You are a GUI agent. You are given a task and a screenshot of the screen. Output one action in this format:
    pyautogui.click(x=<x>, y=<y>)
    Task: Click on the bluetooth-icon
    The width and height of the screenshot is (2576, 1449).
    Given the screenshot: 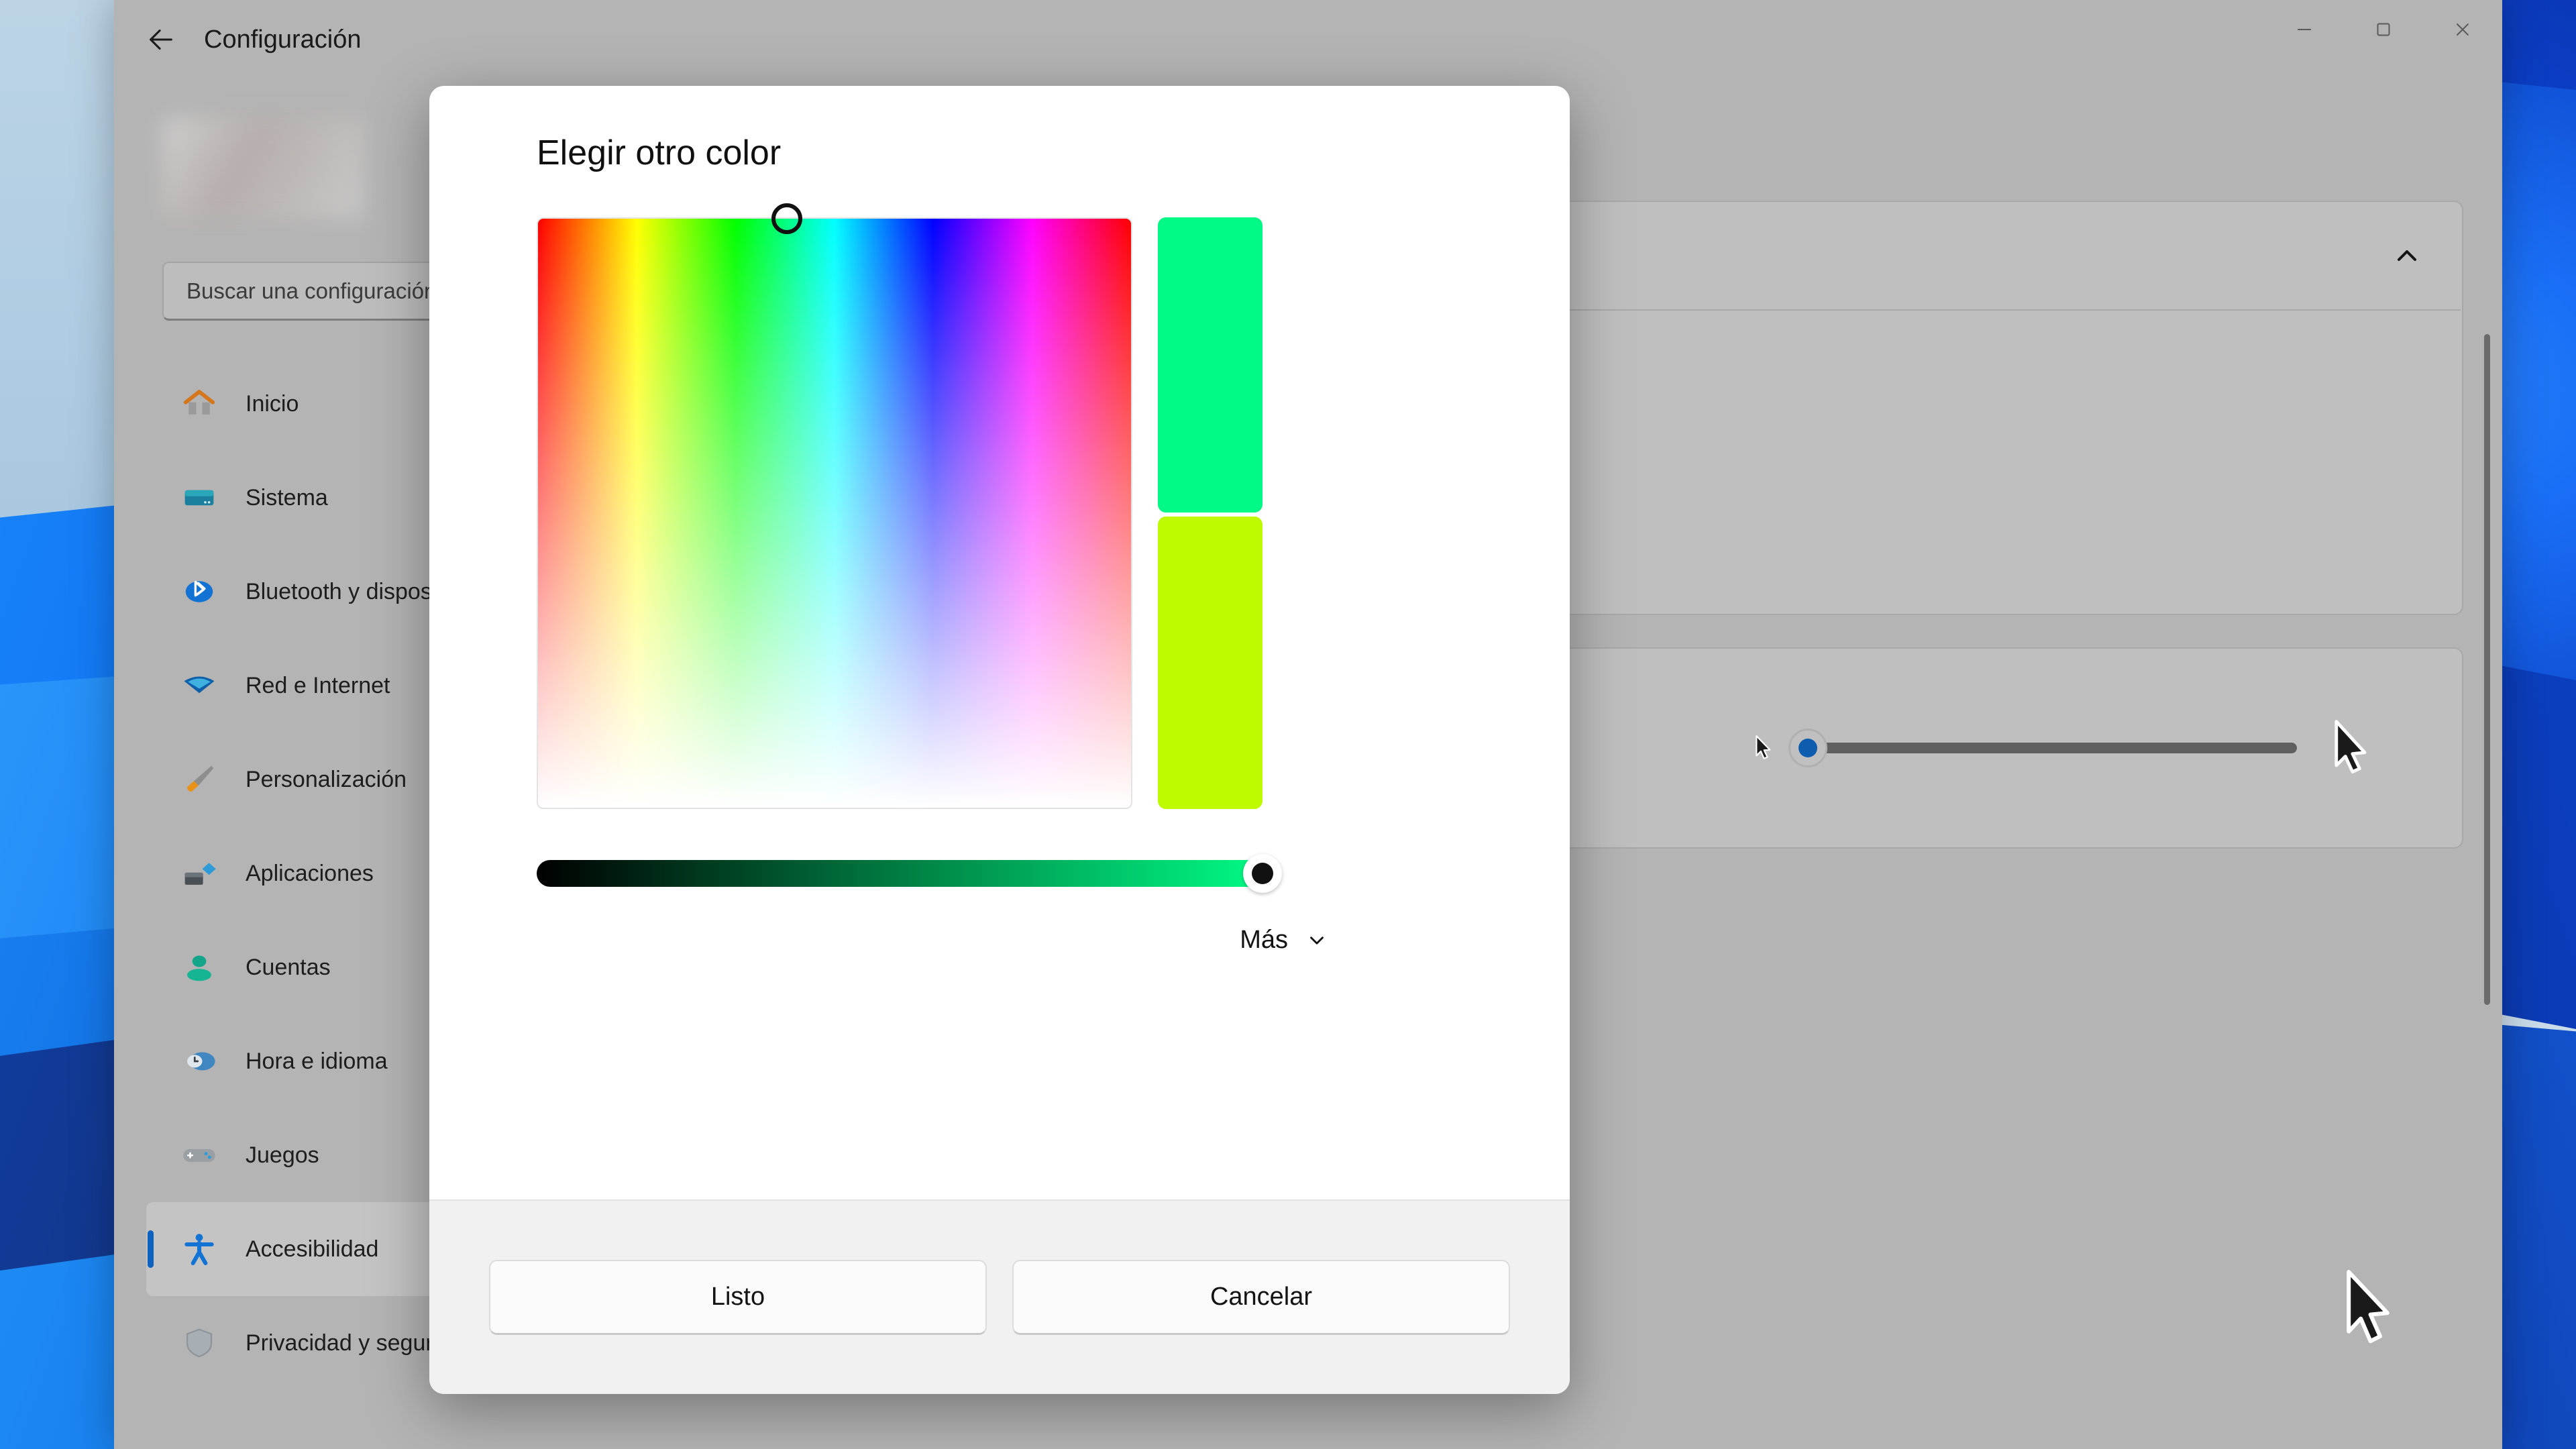 What is the action you would take?
    pyautogui.click(x=199, y=591)
    